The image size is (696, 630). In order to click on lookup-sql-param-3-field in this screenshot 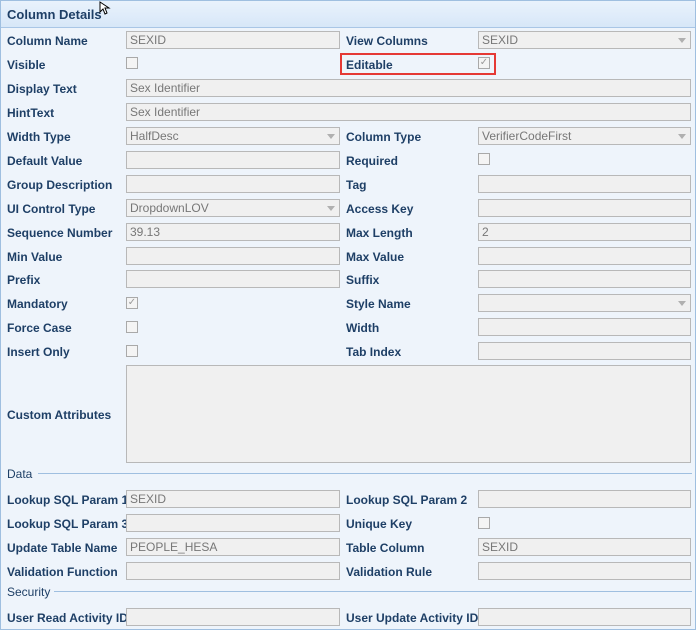, I will do `click(233, 523)`.